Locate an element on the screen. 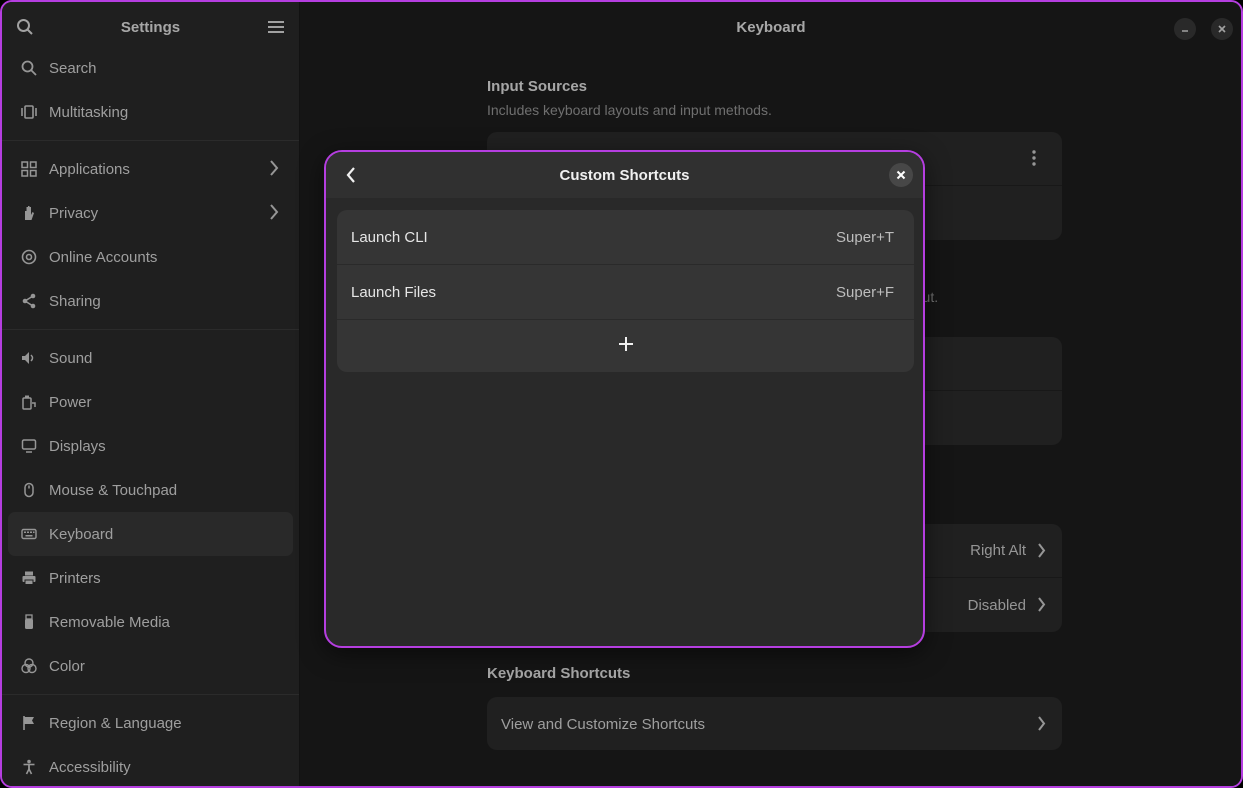 Image resolution: width=1243 pixels, height=788 pixels. back-button is located at coordinates (351, 175).